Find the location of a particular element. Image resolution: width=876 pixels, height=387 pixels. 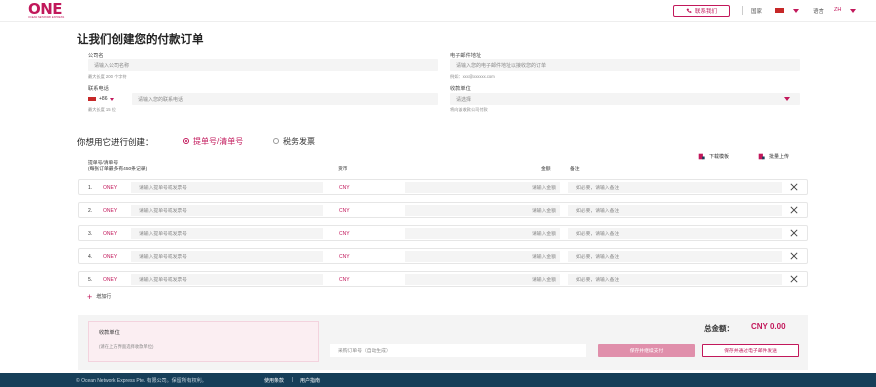

payee-summary-hint: (请在上方界面选择收款单位) is located at coordinates (126, 346).